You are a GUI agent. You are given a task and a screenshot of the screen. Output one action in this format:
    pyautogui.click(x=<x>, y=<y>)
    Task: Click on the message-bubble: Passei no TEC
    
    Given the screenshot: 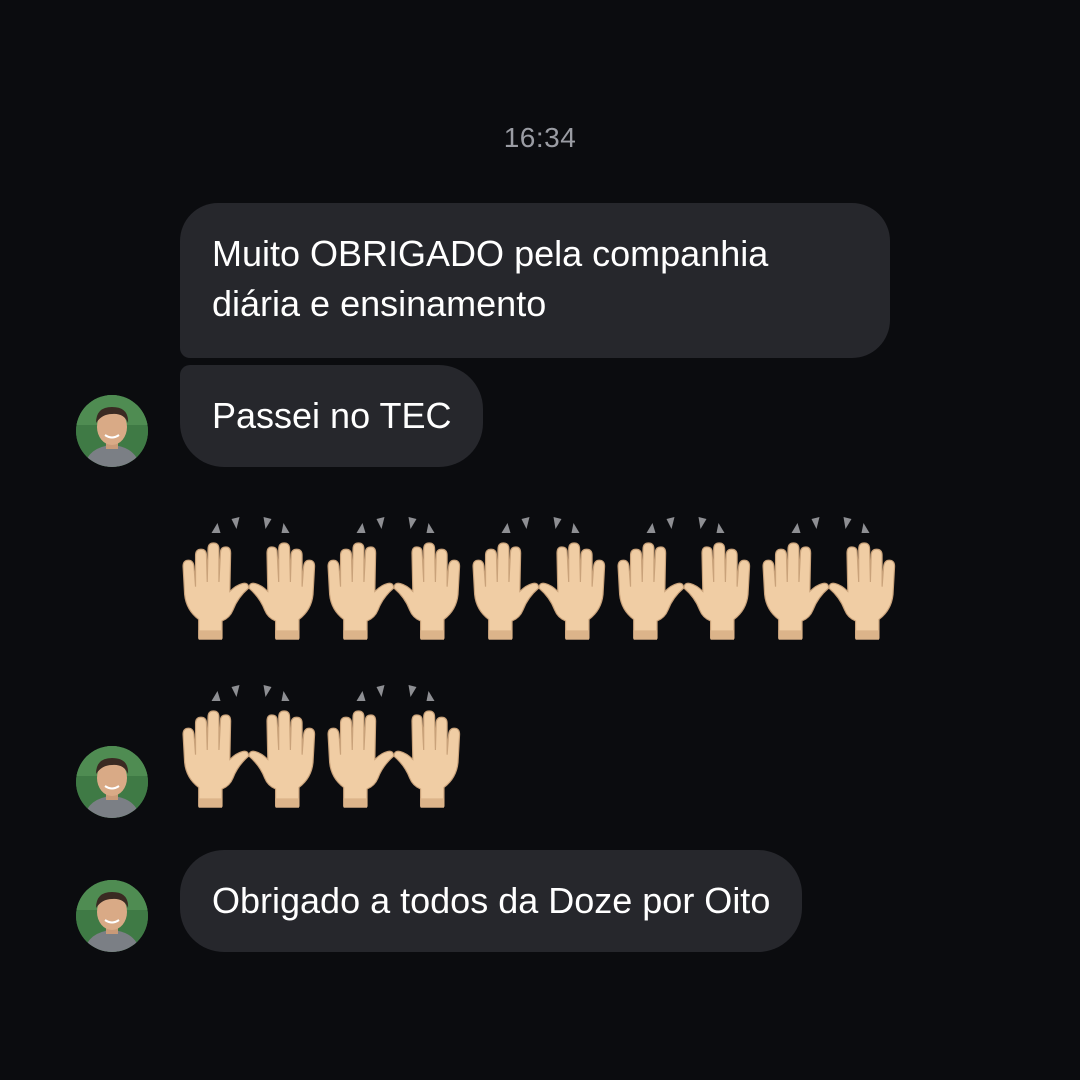 What is the action you would take?
    pyautogui.click(x=332, y=416)
    